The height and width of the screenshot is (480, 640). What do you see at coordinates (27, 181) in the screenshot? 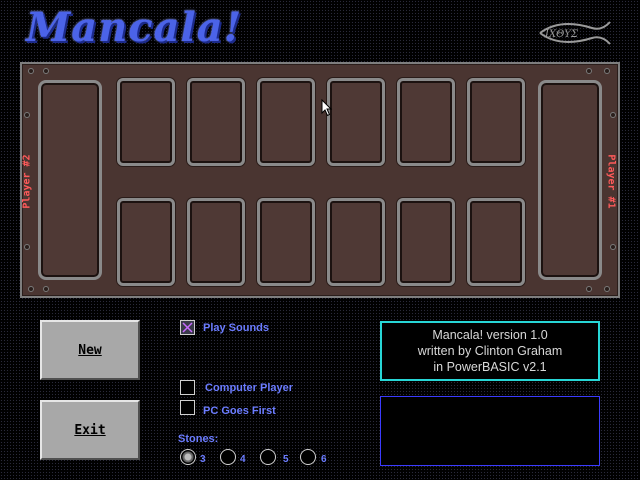
I see `player2-label: Player #2` at bounding box center [27, 181].